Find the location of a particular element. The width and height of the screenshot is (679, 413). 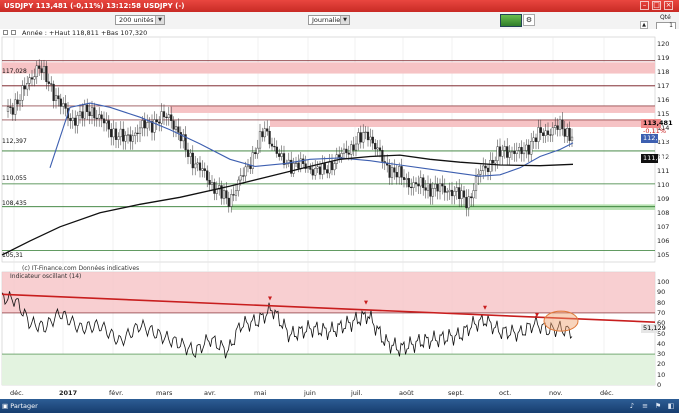

sound-icon: ♪ is located at coordinates (632, 406).